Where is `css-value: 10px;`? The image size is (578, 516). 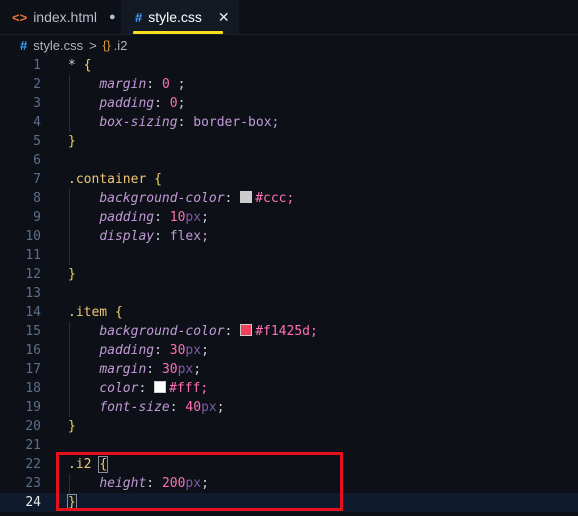
css-value: 10px; is located at coordinates (189, 217).